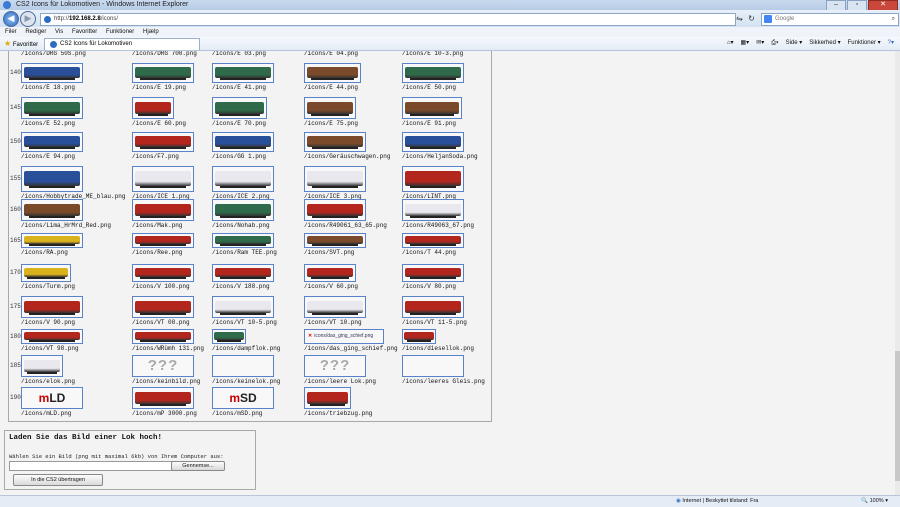 The width and height of the screenshot is (900, 507). I want to click on icon-filename-link: /icons/E 18.png, so click(52, 87).